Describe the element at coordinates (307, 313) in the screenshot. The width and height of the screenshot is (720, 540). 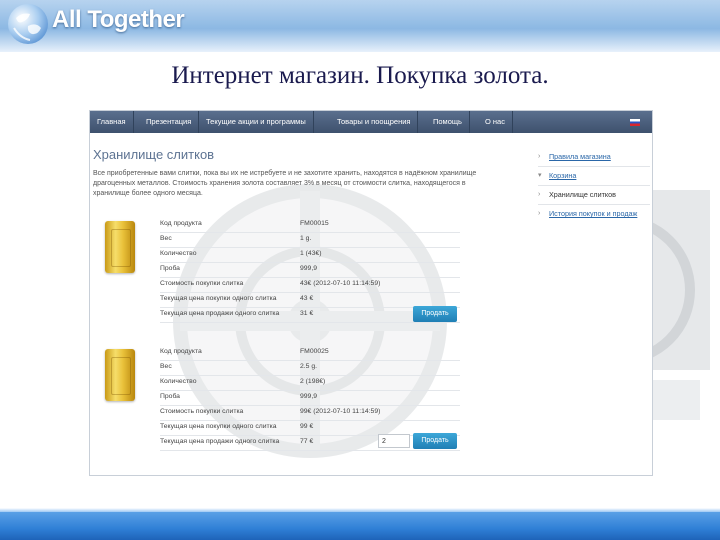
I see `current-sell-price-value: 31 €` at that location.